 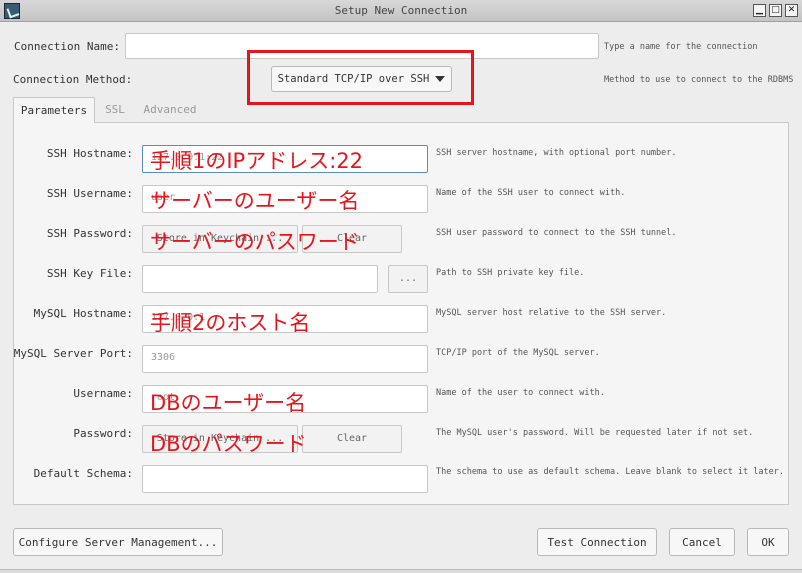 I want to click on annotation-ssh-username: サーバーのユーザー名, so click(x=255, y=201).